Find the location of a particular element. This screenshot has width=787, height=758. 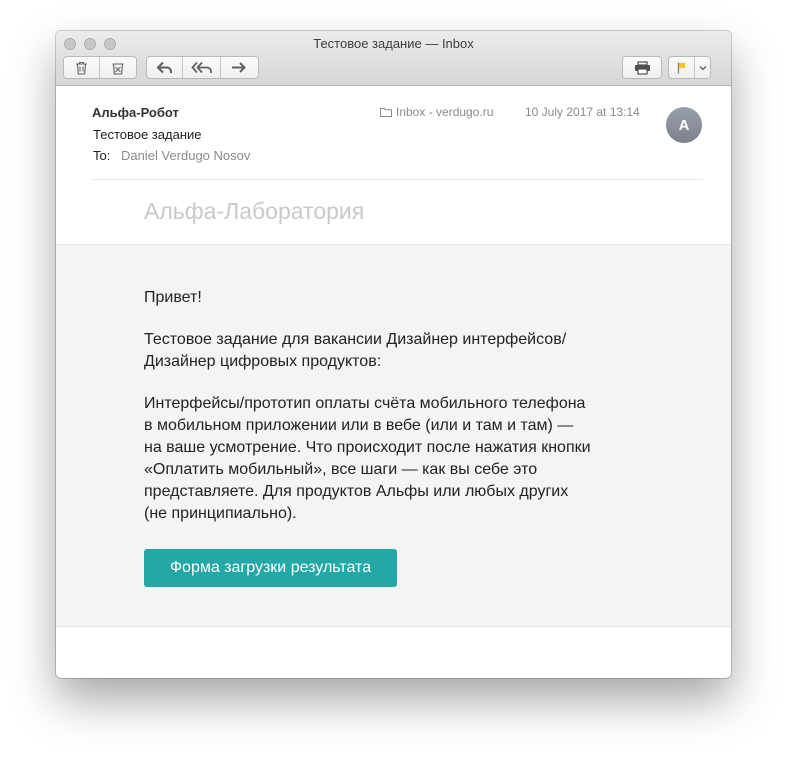

header-divider is located at coordinates (397, 179).